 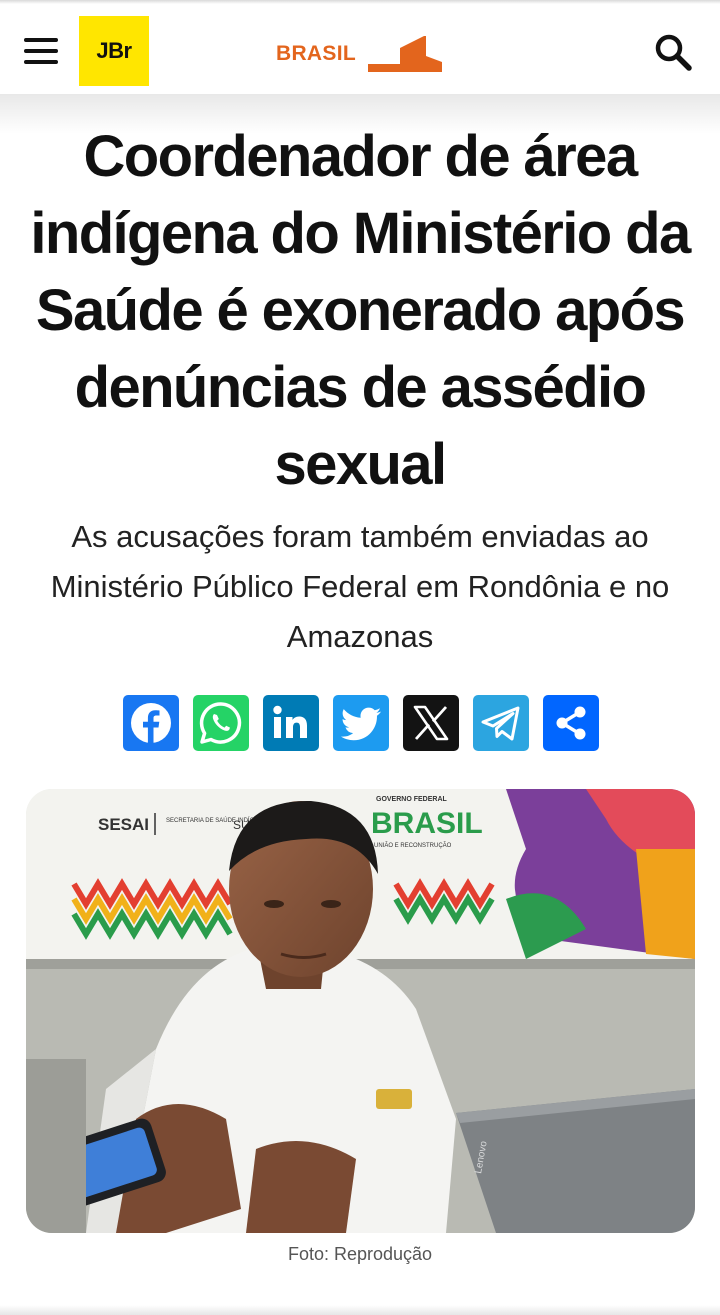 What do you see at coordinates (673, 52) in the screenshot?
I see `search-icon` at bounding box center [673, 52].